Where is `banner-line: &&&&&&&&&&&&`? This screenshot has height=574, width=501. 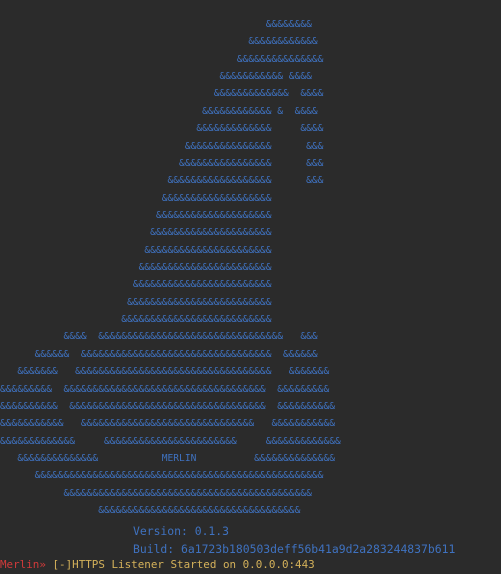
banner-line: &&&&&&&&&&&& is located at coordinates (159, 42).